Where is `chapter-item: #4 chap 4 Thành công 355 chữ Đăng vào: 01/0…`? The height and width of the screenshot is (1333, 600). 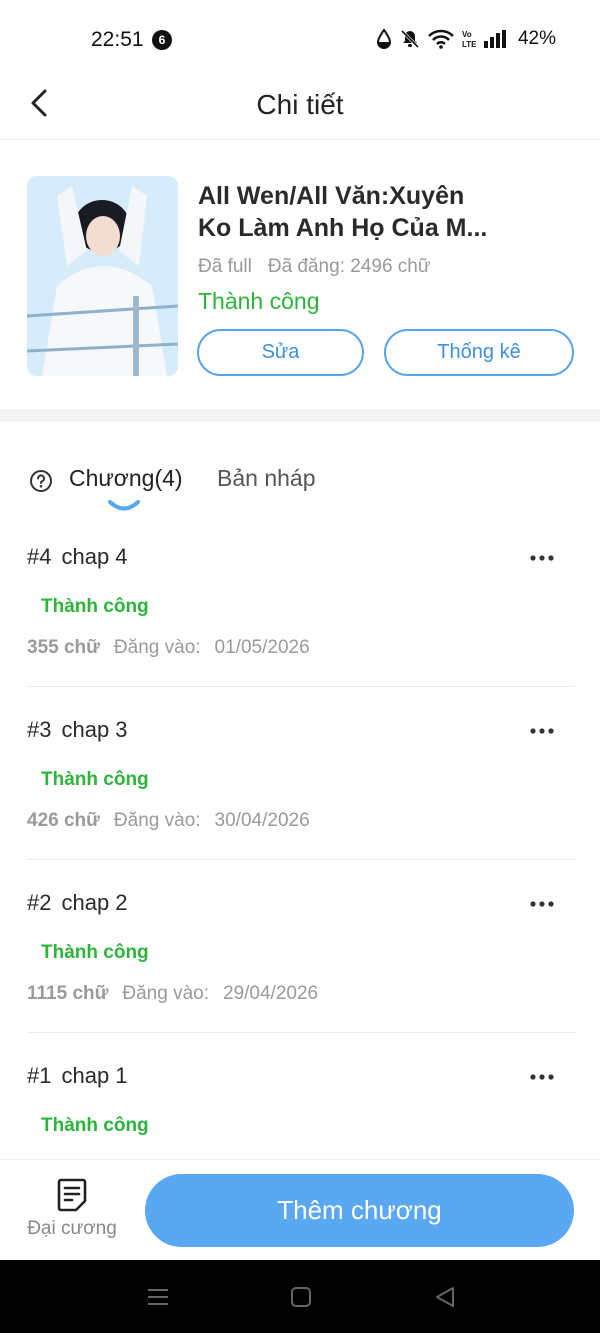 chapter-item: #4 chap 4 Thành công 355 chữ Đăng vào: 01/0… is located at coordinates (301, 600).